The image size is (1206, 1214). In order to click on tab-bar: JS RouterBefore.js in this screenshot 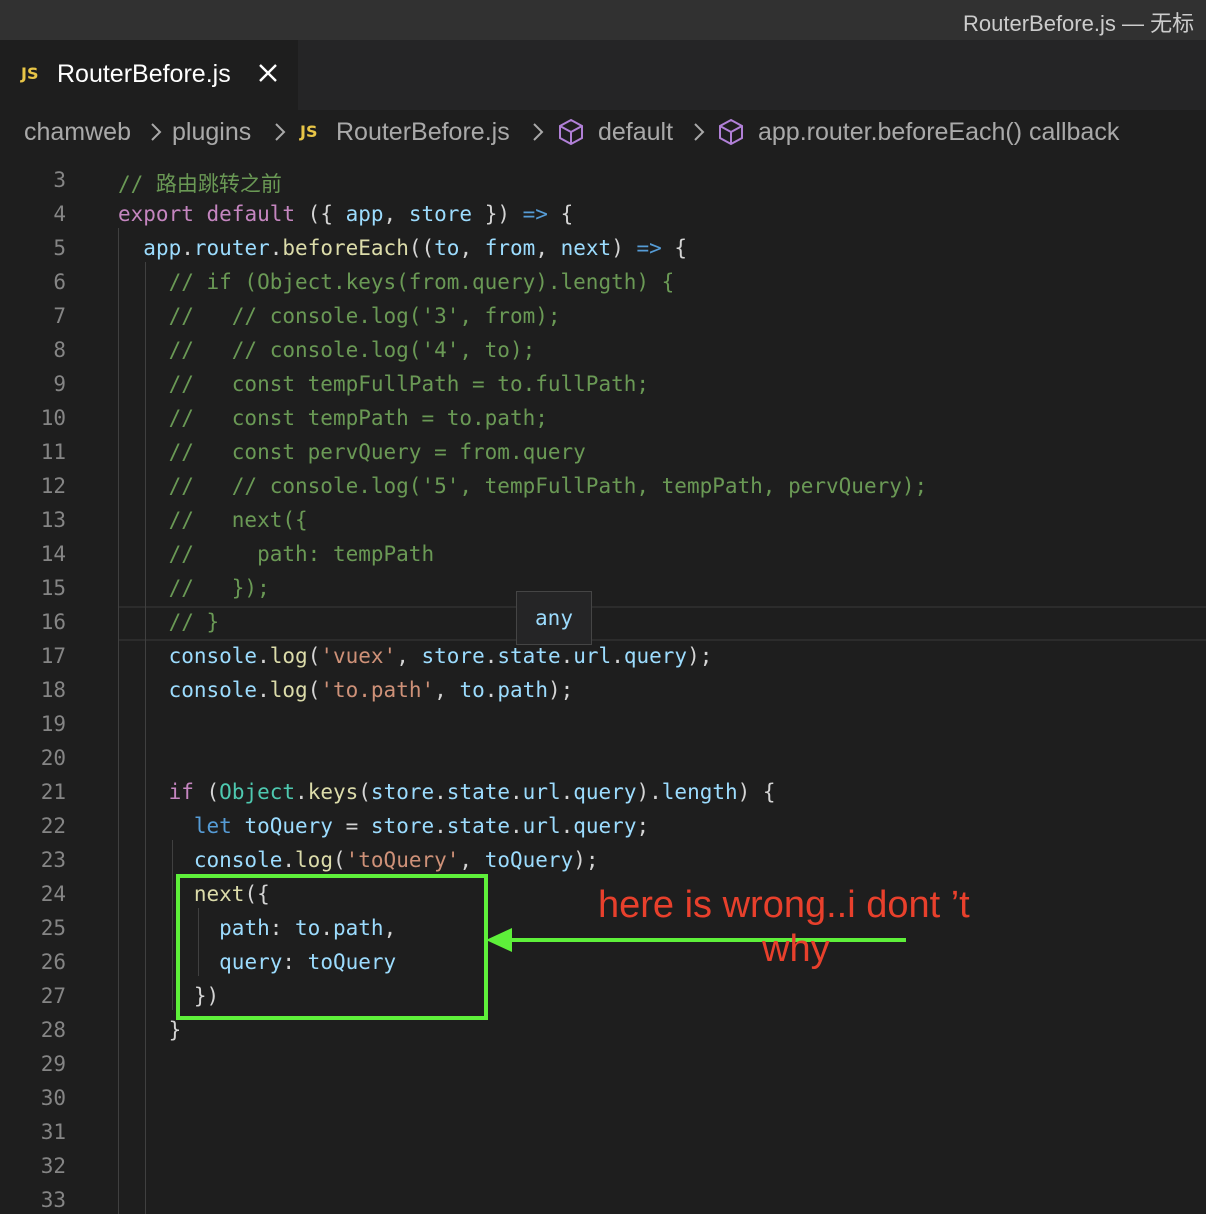, I will do `click(603, 75)`.